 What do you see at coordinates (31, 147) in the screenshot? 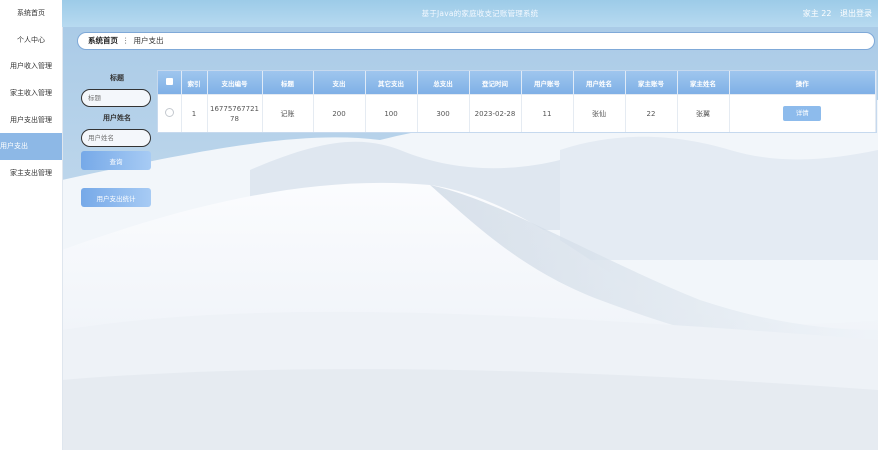
I see `sidebar-item-user-expense: 用户支出` at bounding box center [31, 147].